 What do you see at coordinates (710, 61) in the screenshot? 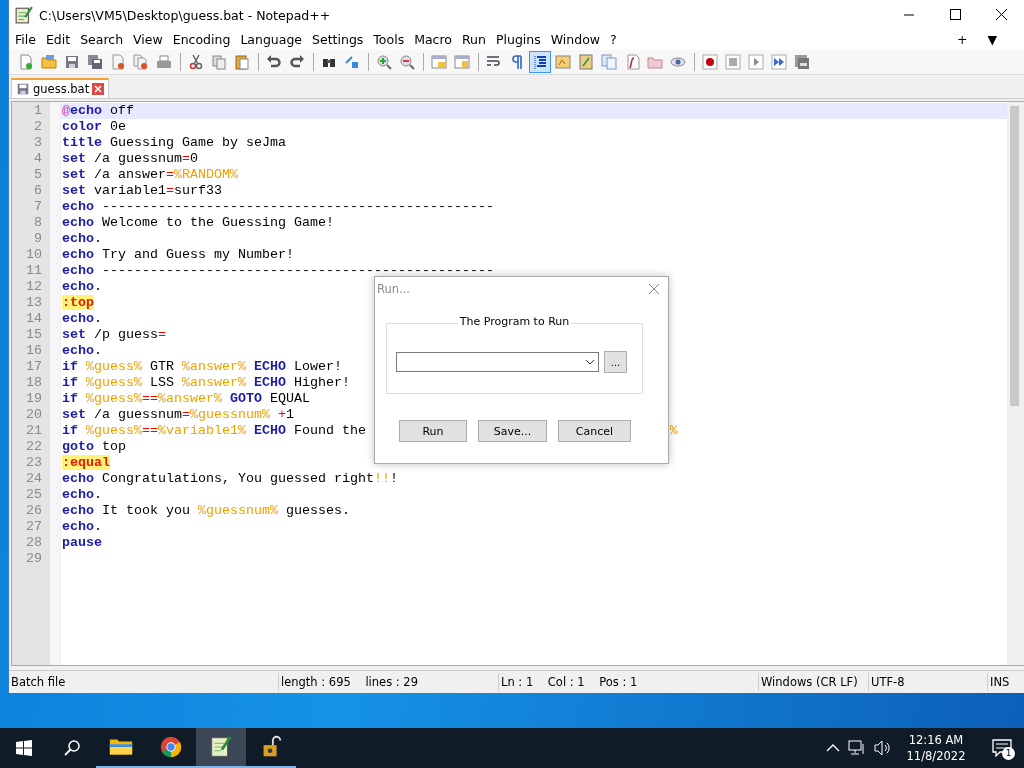
I see `record-icon` at bounding box center [710, 61].